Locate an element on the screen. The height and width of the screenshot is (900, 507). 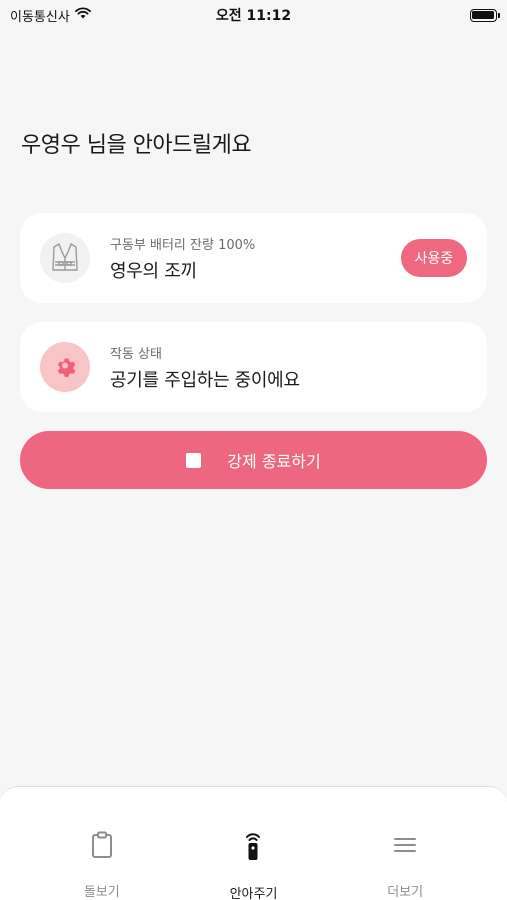
status-left: 이동통신사 is located at coordinates (85, 15).